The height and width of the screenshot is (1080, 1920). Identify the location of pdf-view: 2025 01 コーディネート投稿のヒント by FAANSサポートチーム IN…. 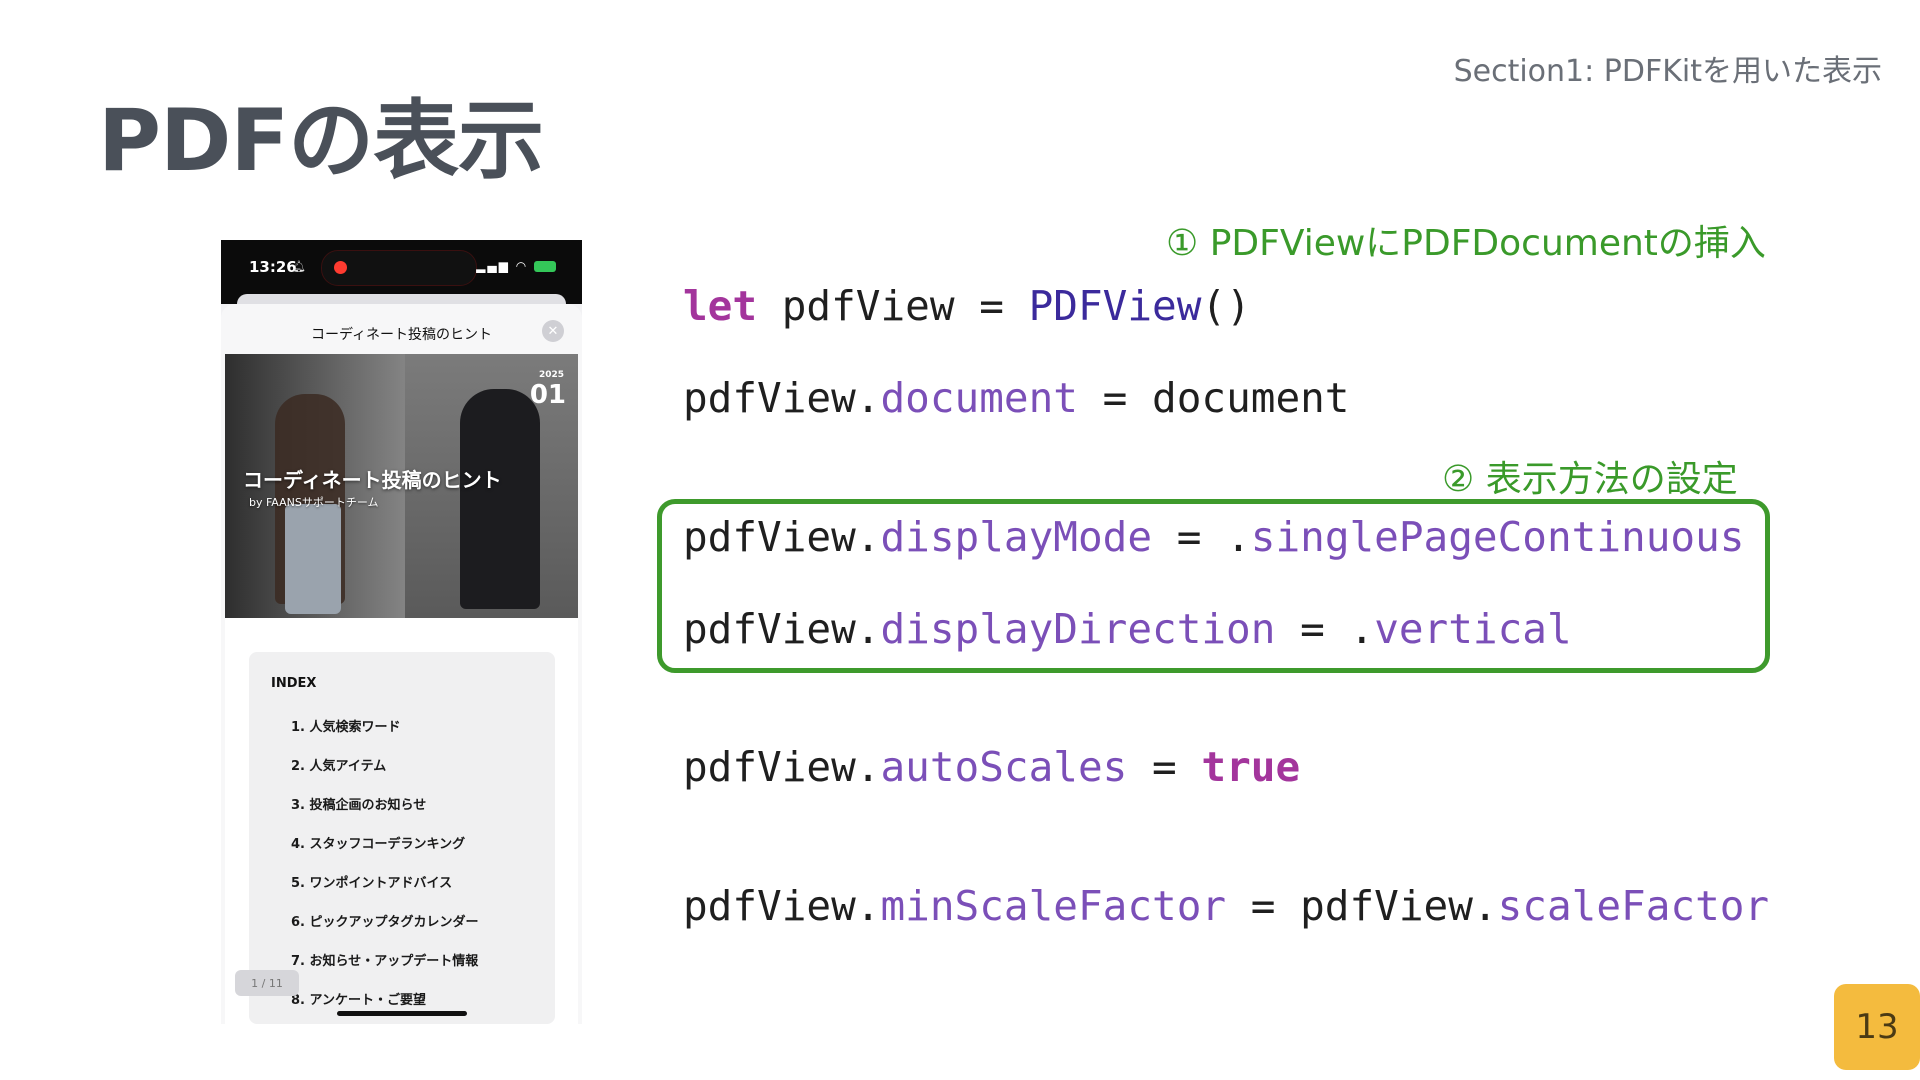
(401, 689).